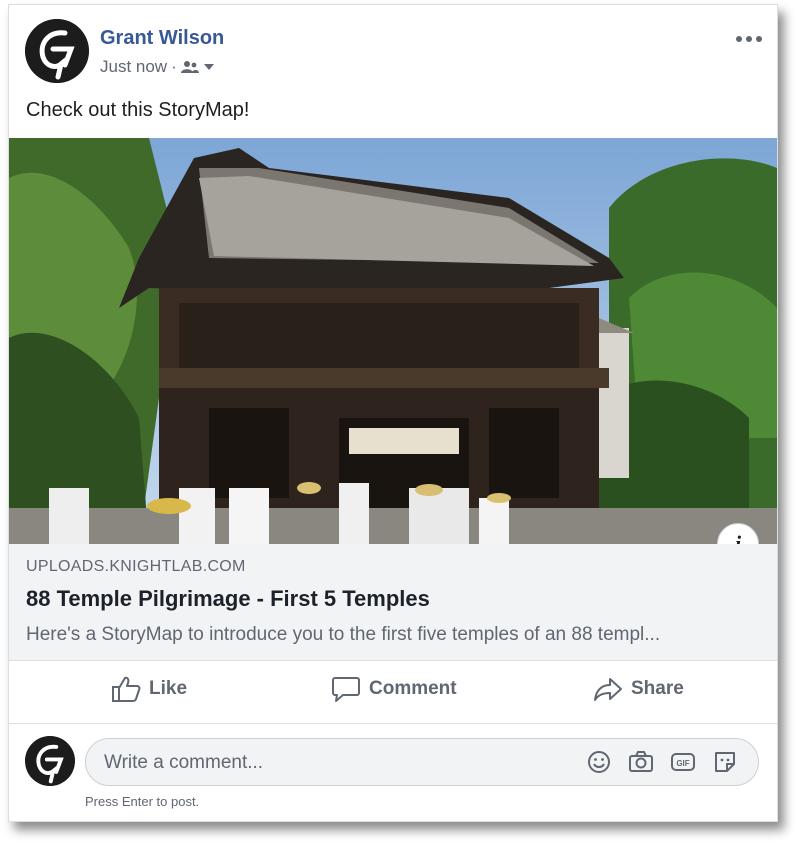 The width and height of the screenshot is (800, 844). Describe the element at coordinates (133, 67) in the screenshot. I see `timestamp: Just now` at that location.